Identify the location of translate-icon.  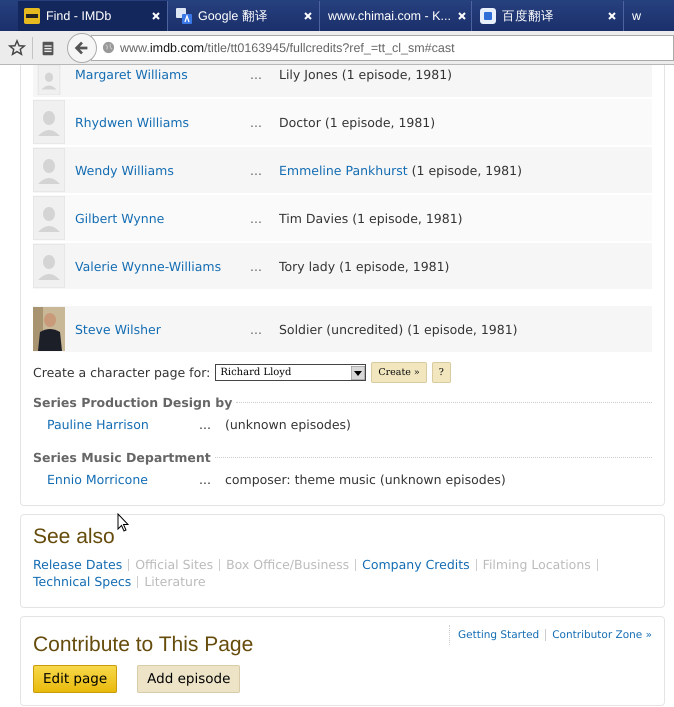
(184, 16).